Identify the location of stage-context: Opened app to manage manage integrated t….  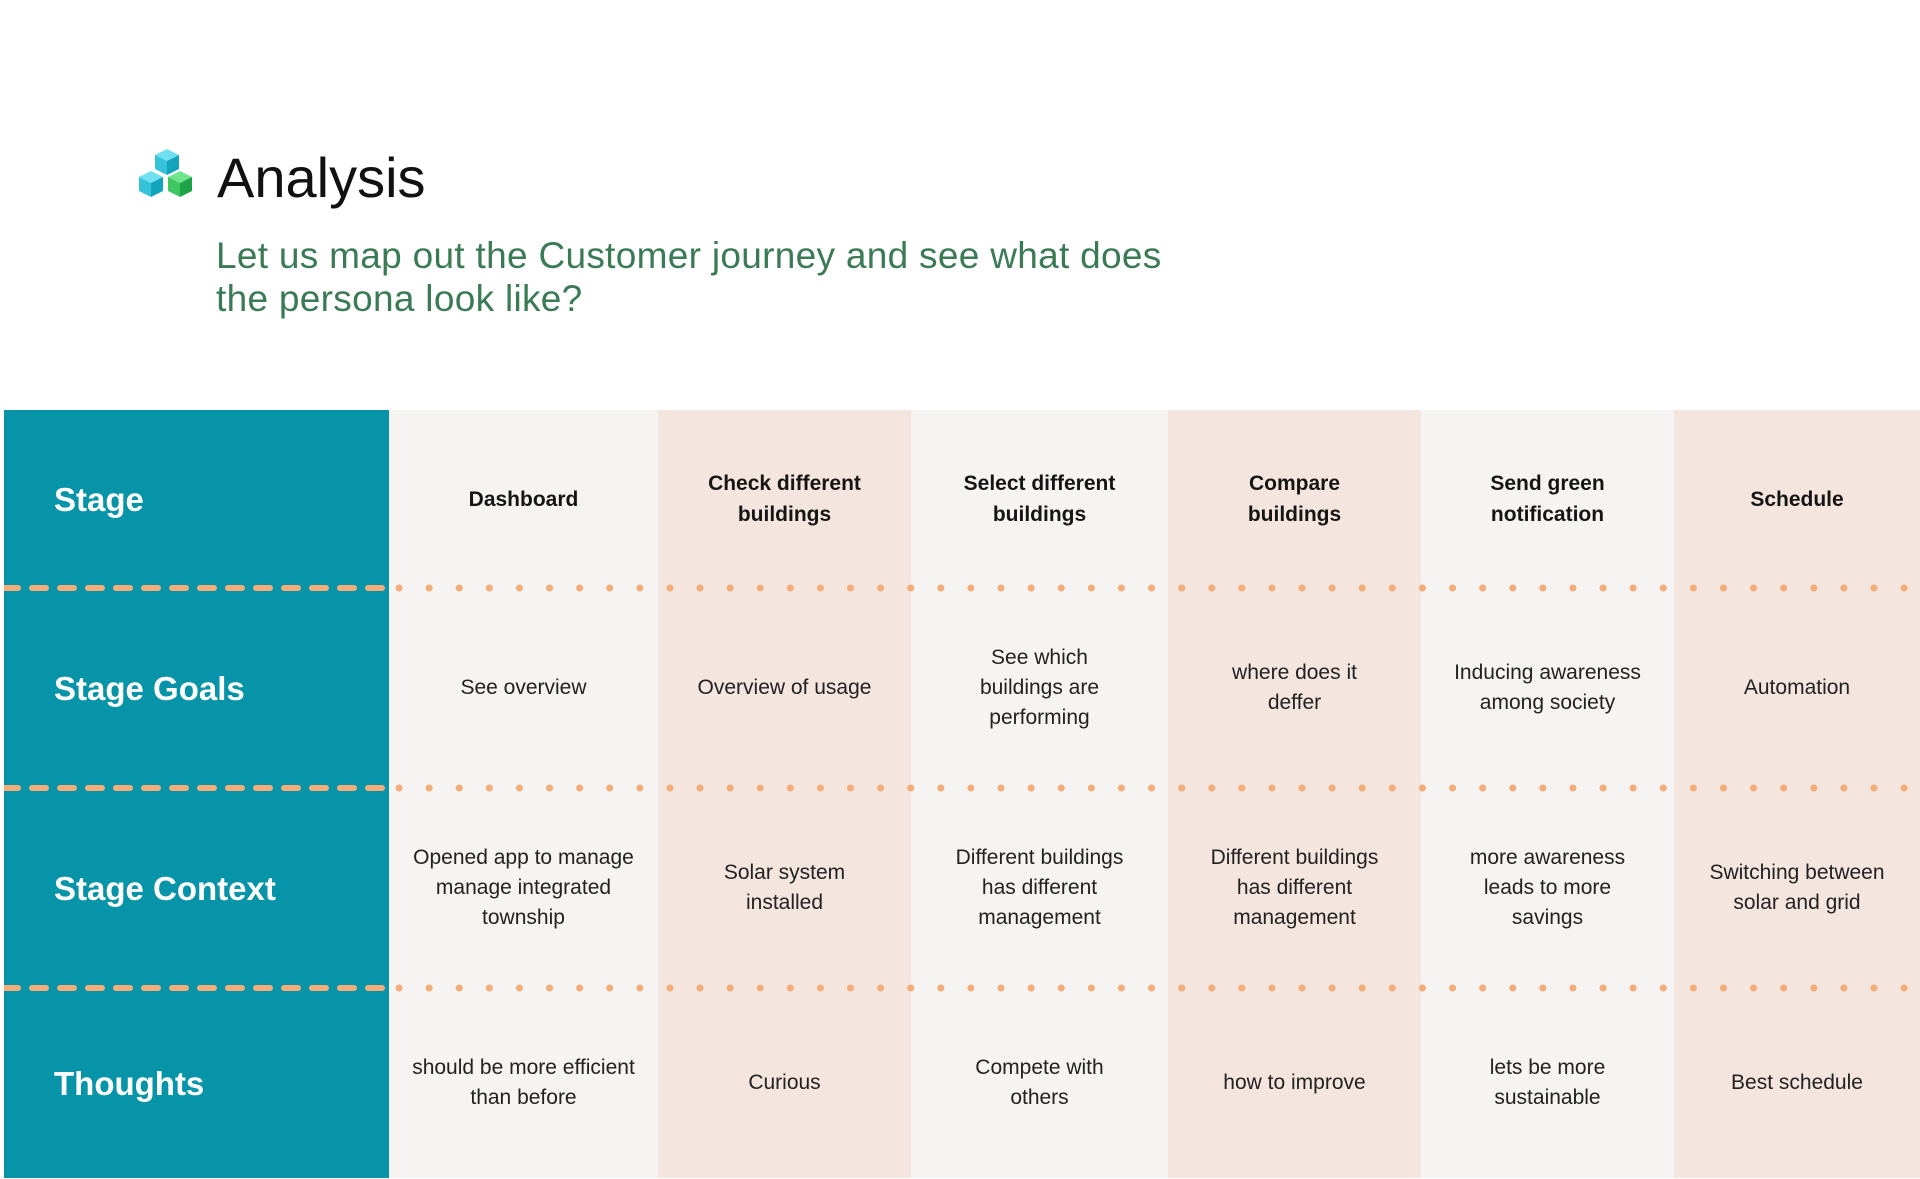
(523, 887).